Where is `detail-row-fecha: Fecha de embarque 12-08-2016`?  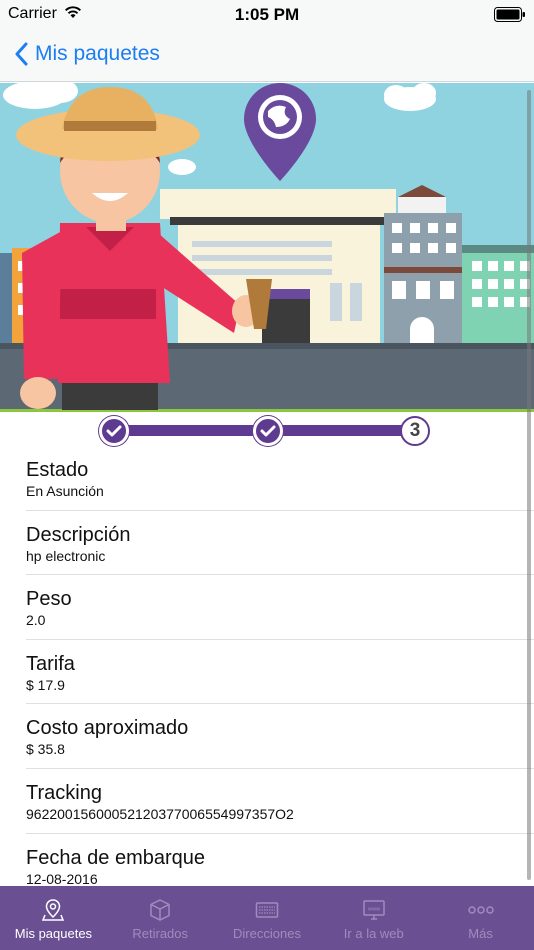
detail-row-fecha: Fecha de embarque 12-08-2016 is located at coordinates (267, 860).